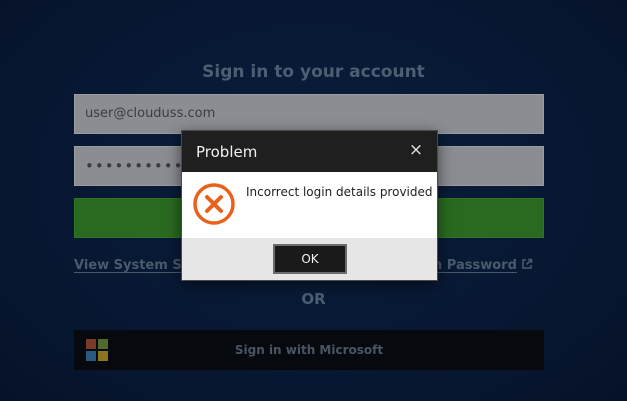 Image resolution: width=627 pixels, height=401 pixels. I want to click on or-divider: OR, so click(313, 299).